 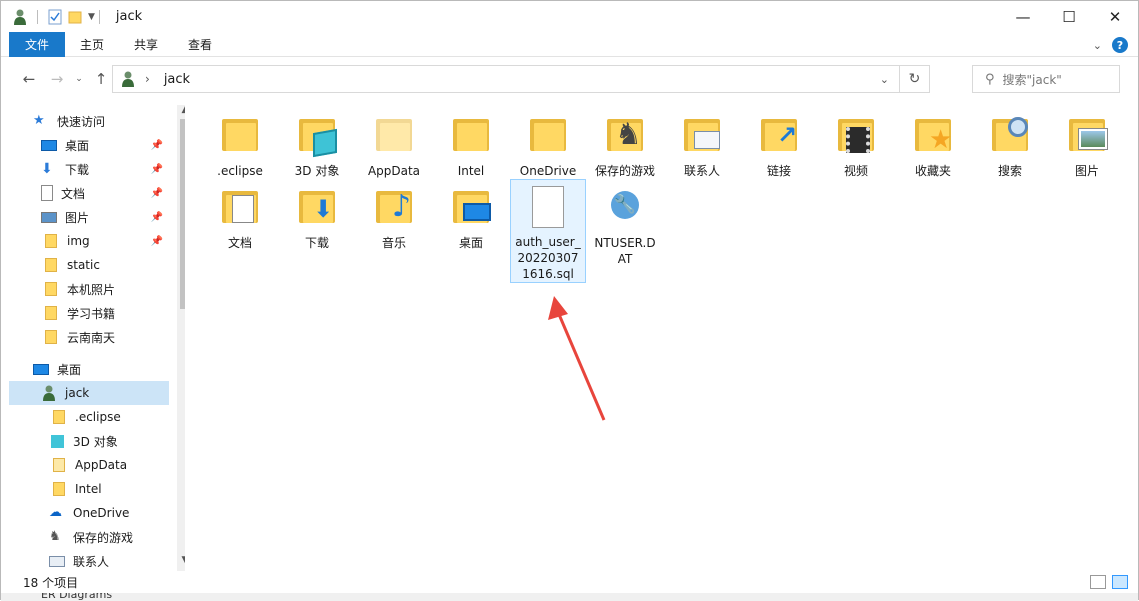 What do you see at coordinates (147, 79) in the screenshot?
I see `breadcrumb-chevron-icon: ›` at bounding box center [147, 79].